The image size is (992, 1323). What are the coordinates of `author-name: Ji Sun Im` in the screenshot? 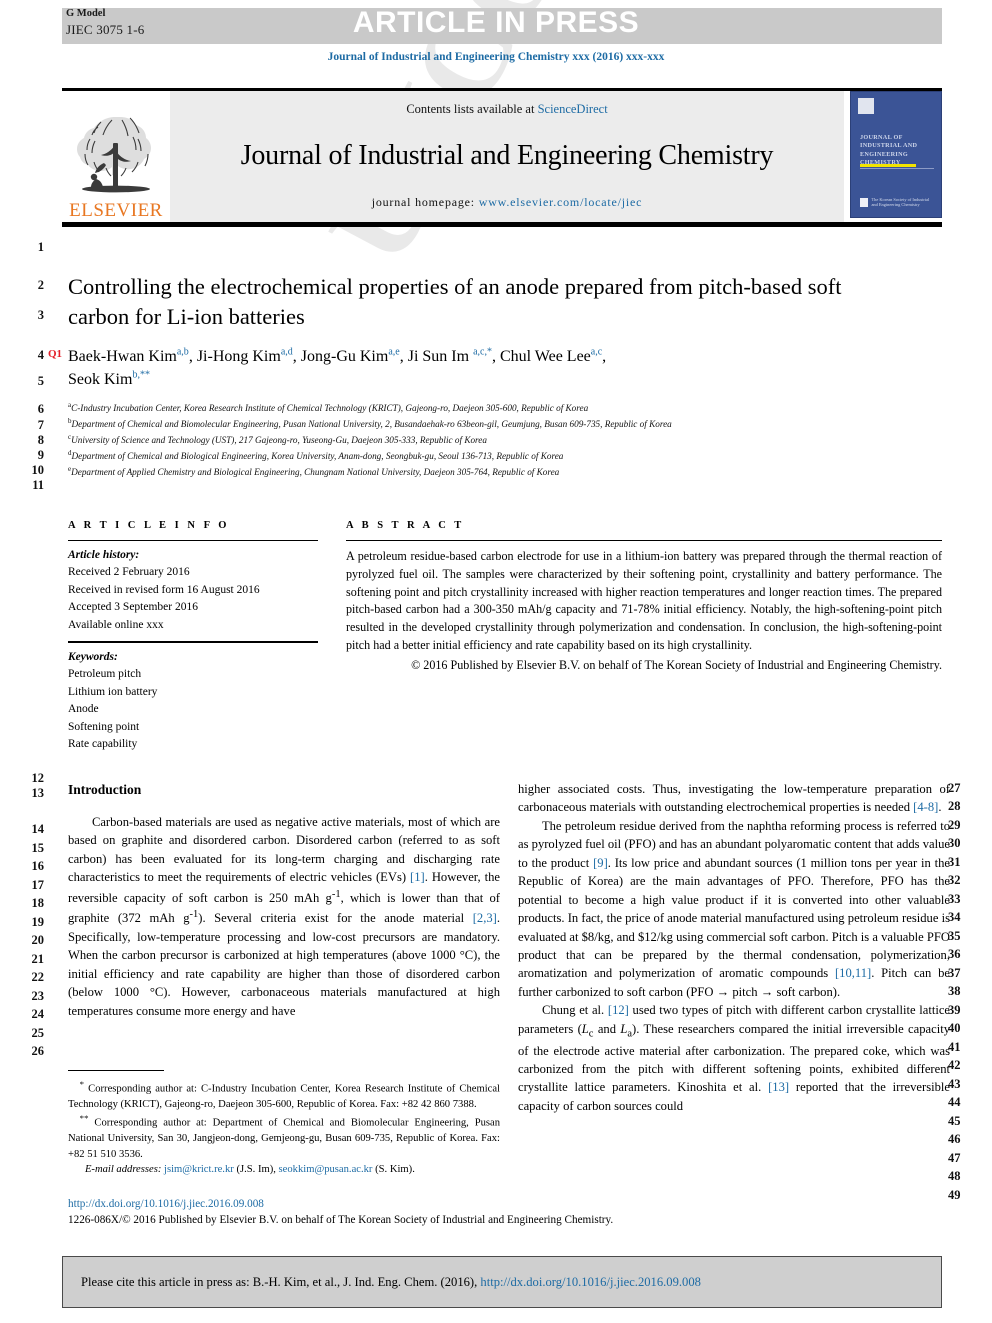 It's located at (438, 357).